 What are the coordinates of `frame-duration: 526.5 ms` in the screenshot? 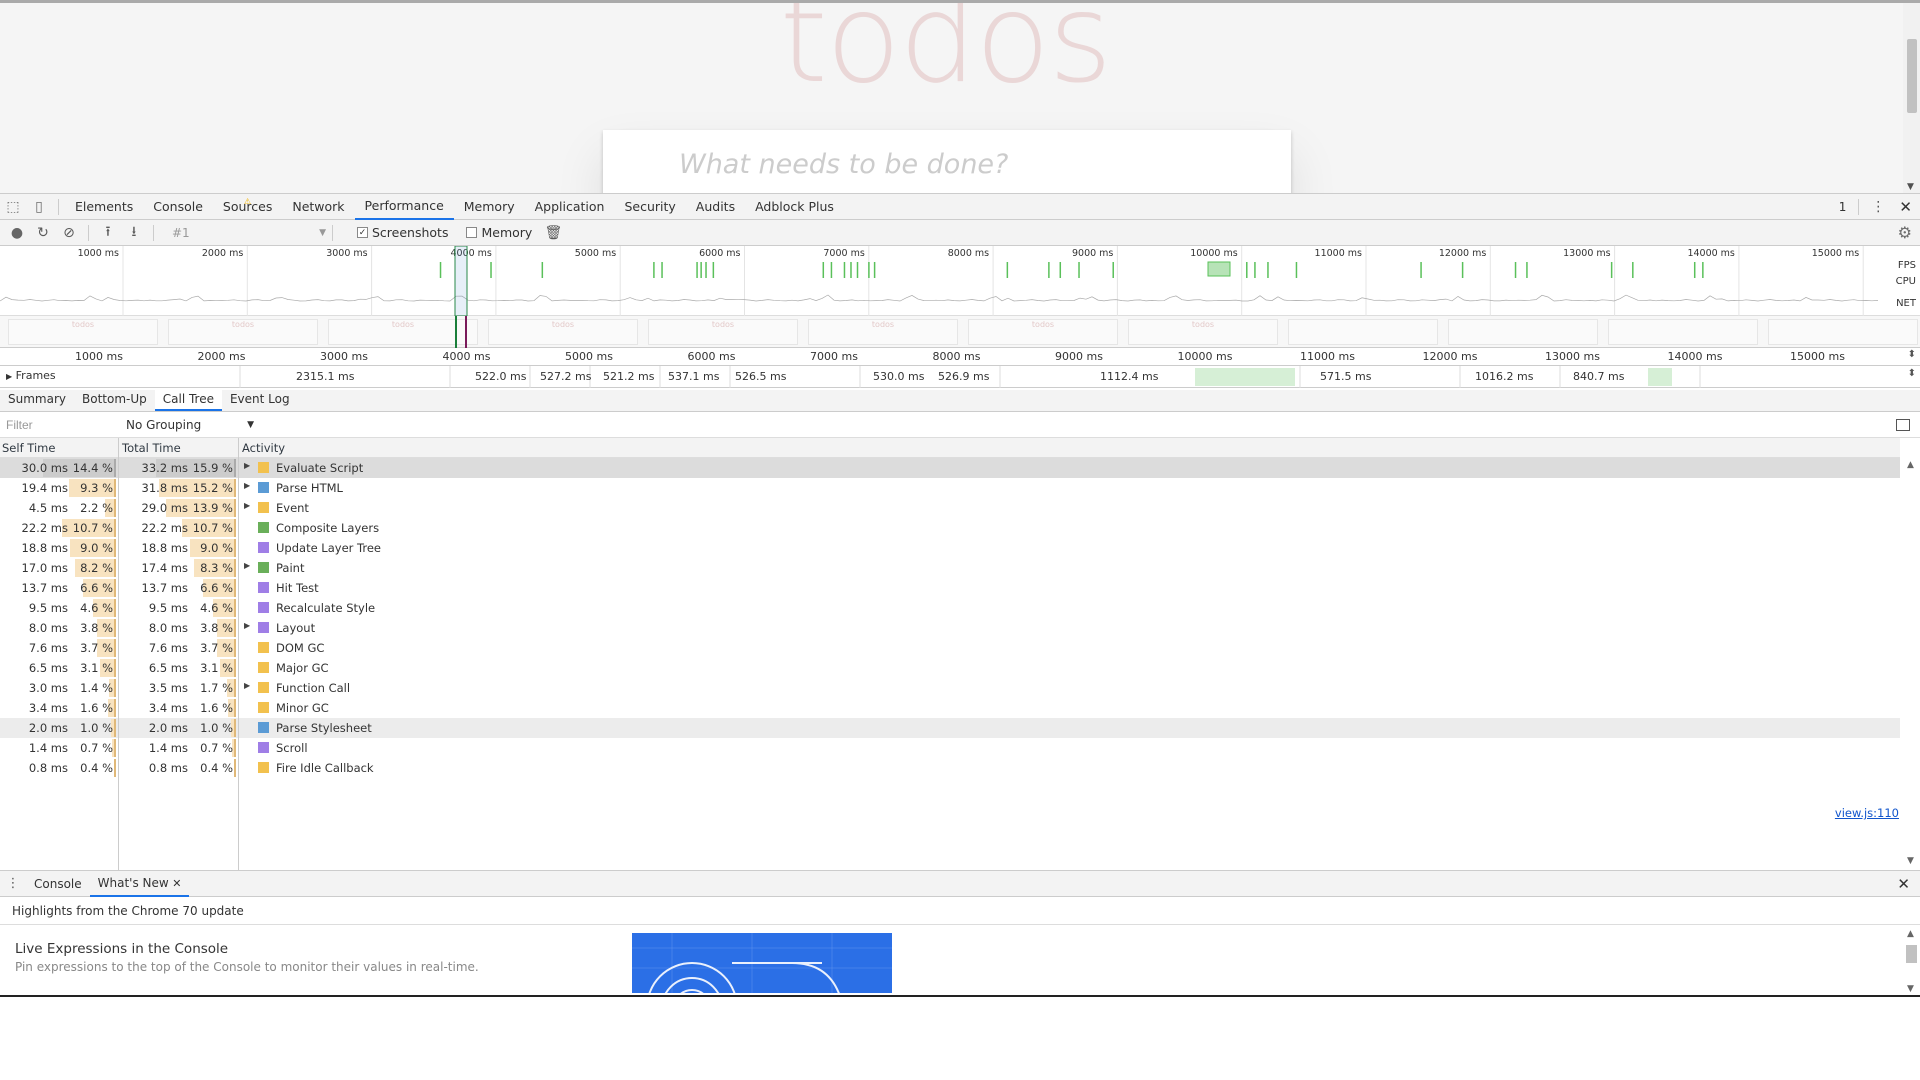 It's located at (760, 376).